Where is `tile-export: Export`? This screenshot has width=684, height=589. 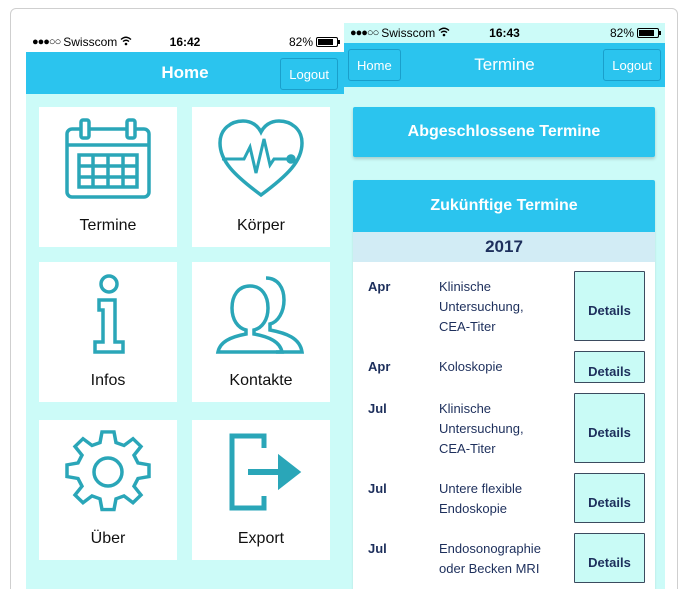 tile-export: Export is located at coordinates (261, 490).